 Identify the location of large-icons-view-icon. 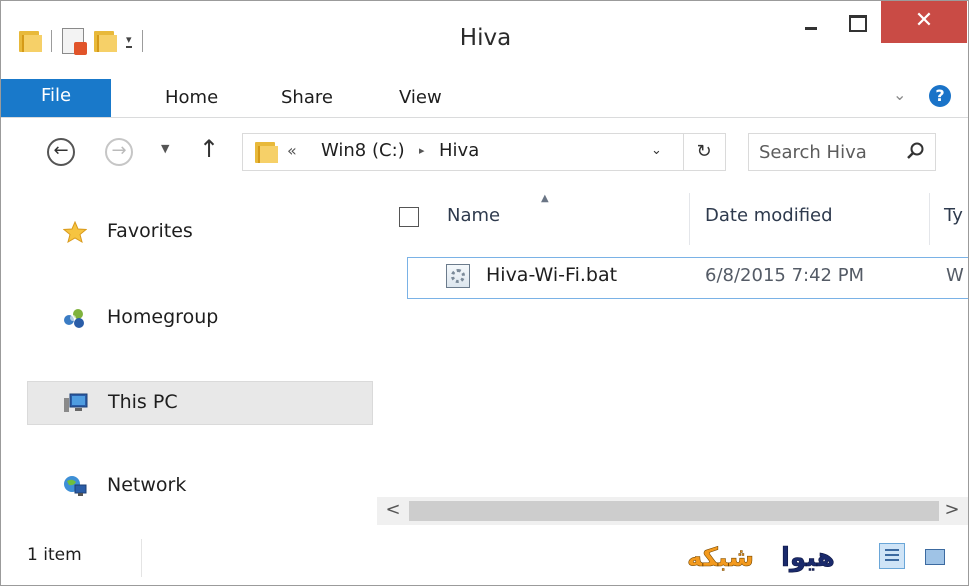
(935, 557).